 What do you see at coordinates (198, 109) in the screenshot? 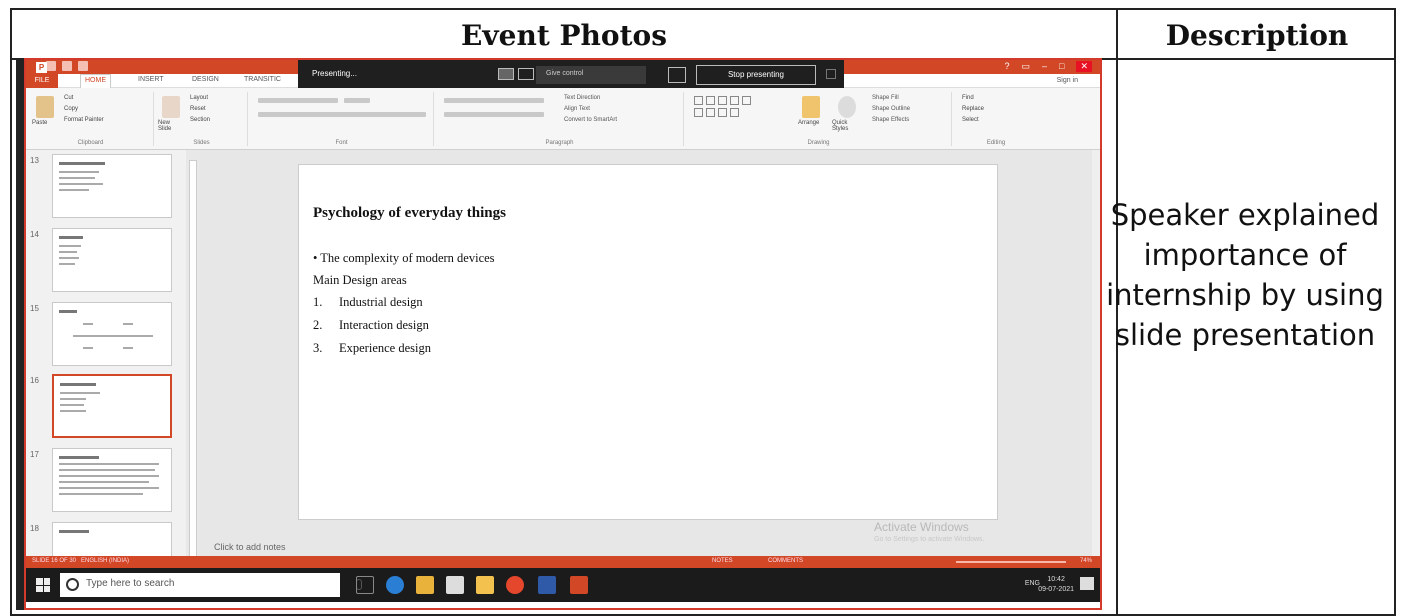
I see `reset-button: Reset` at bounding box center [198, 109].